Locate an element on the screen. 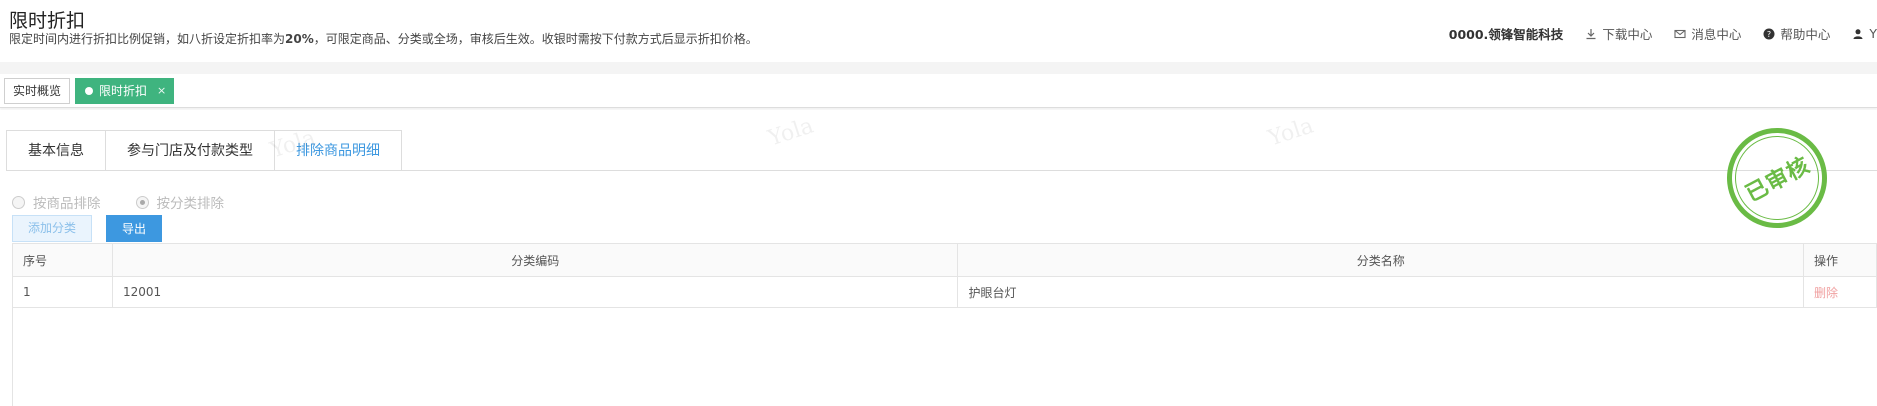 The image size is (1877, 406). close-icon: × is located at coordinates (161, 91).